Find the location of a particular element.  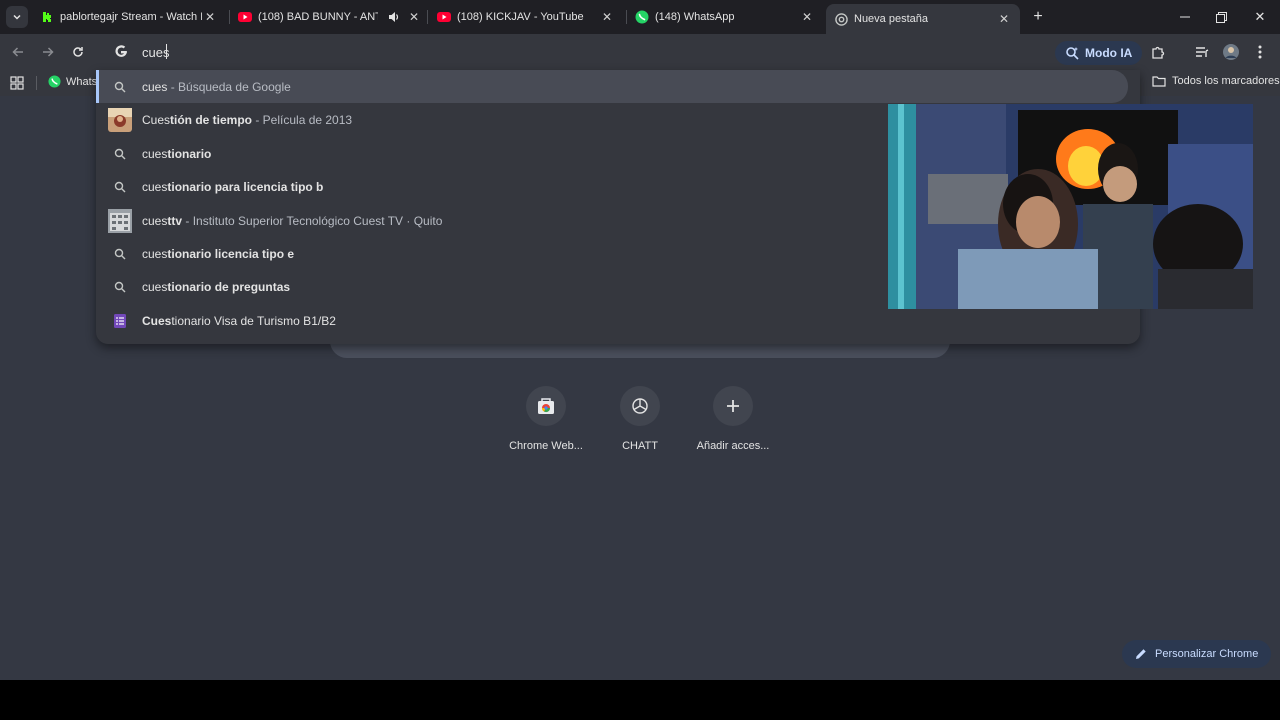

suggestion-text: Cuestión de tiempo - Película de 2013 is located at coordinates (247, 120).